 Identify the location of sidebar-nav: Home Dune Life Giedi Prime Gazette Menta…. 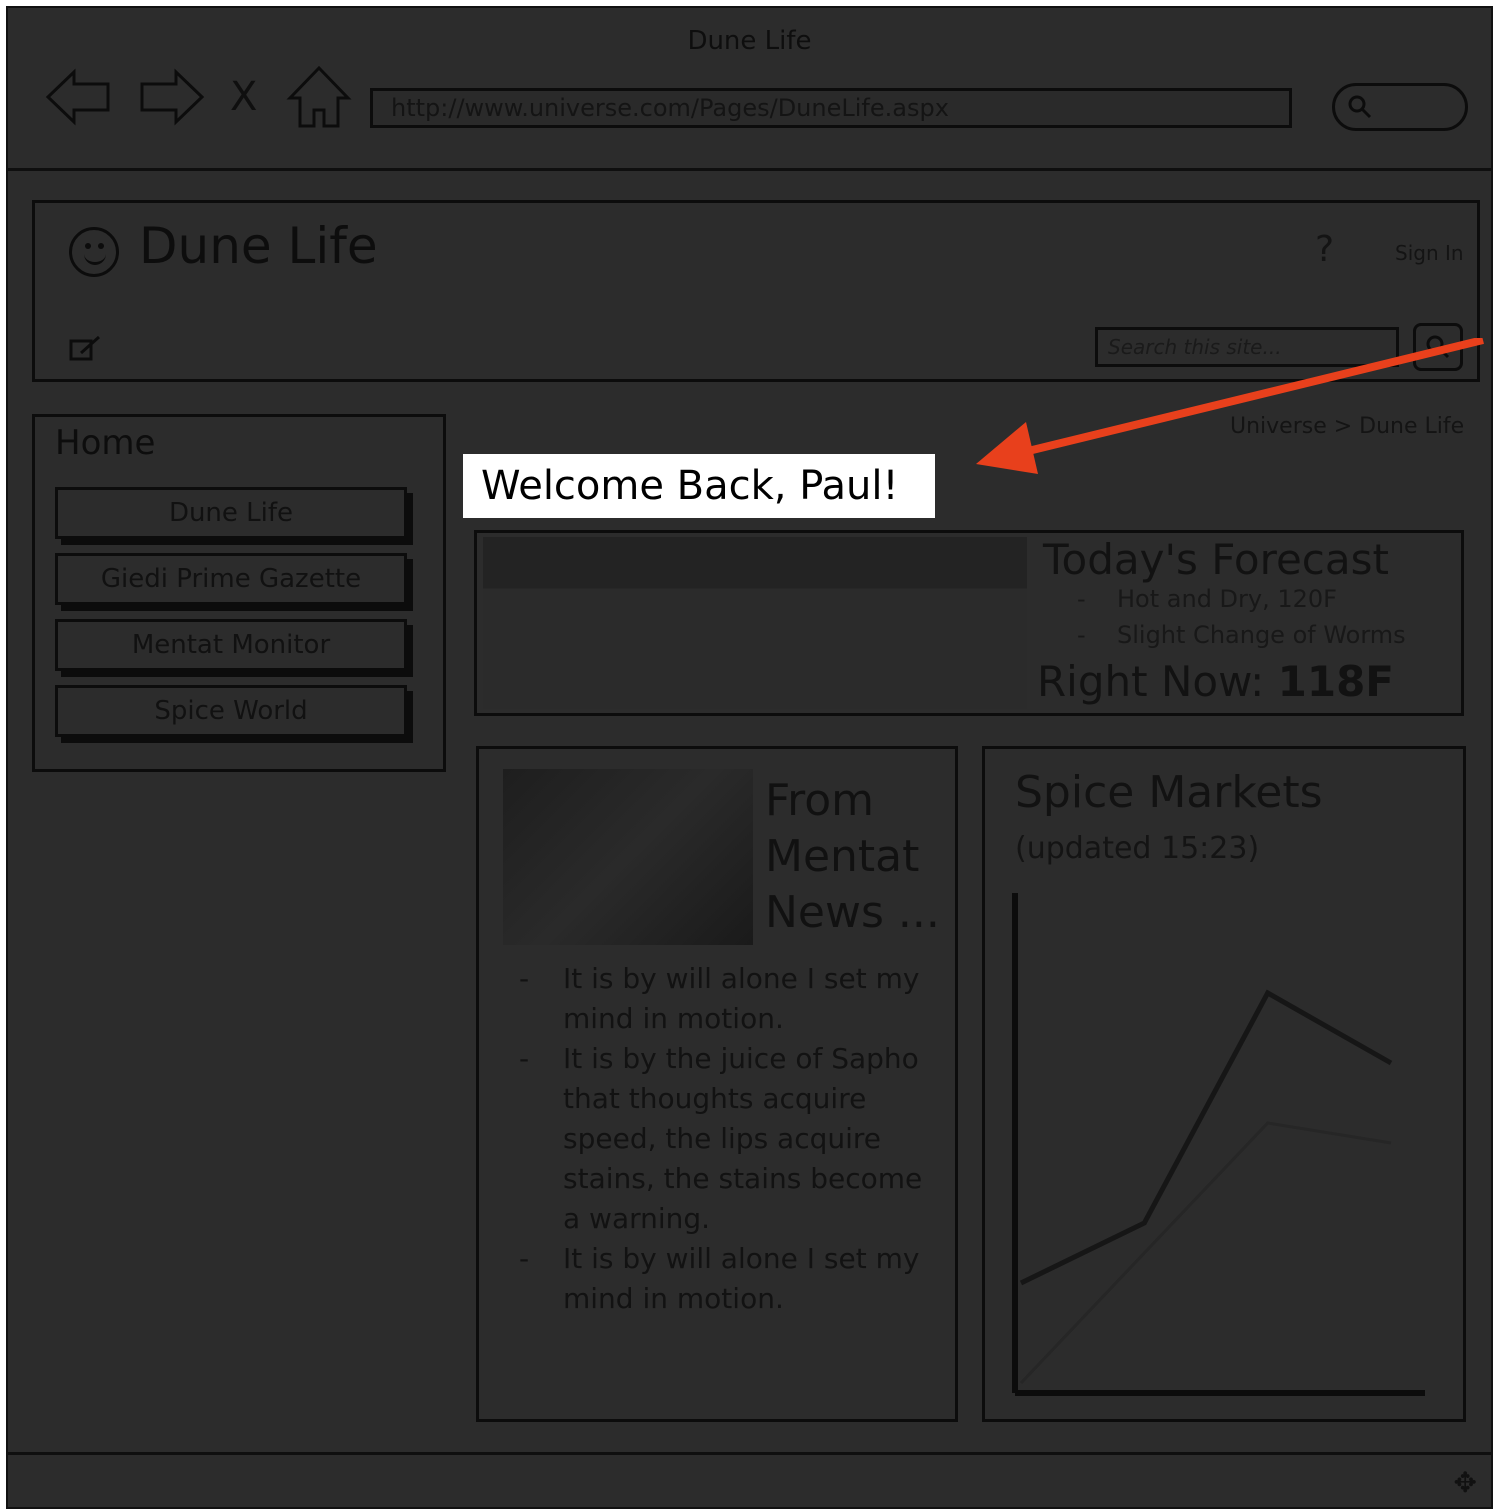
(239, 593).